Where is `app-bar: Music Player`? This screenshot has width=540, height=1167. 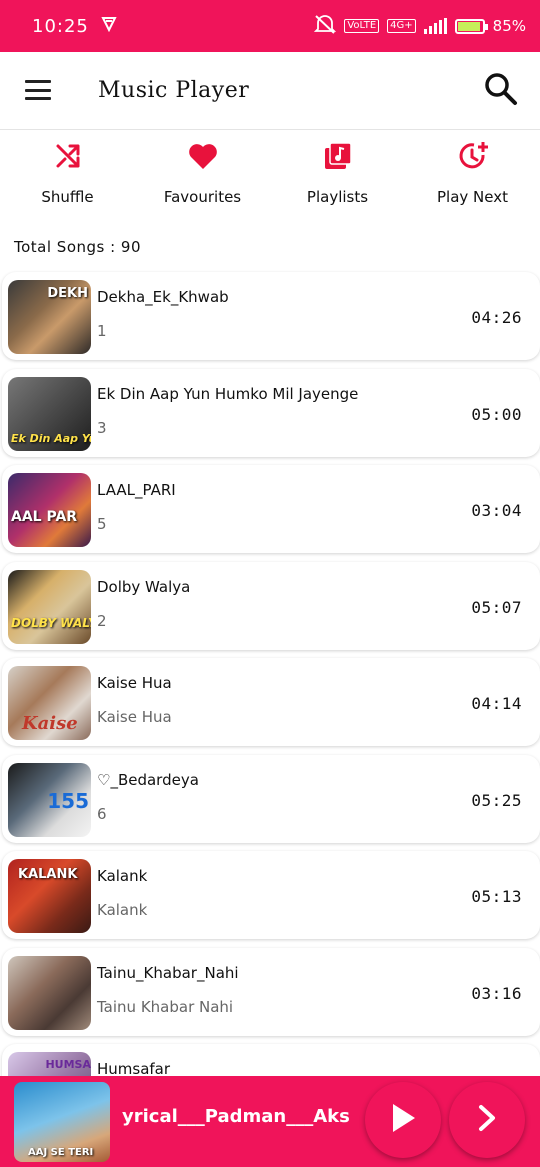 app-bar: Music Player is located at coordinates (270, 91).